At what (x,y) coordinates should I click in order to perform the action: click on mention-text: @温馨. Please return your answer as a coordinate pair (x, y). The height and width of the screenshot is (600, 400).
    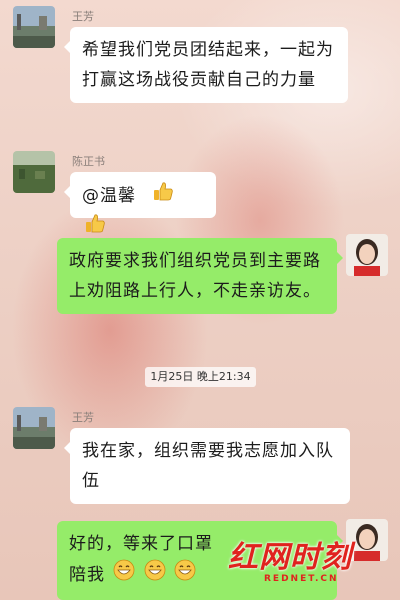
    Looking at the image, I should click on (109, 196).